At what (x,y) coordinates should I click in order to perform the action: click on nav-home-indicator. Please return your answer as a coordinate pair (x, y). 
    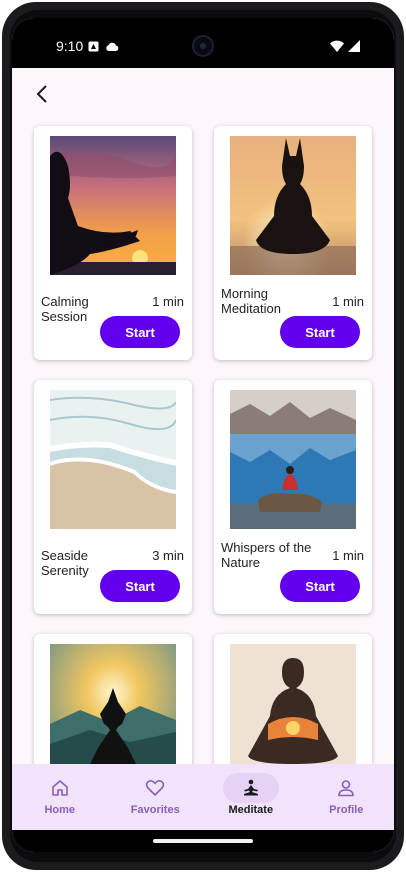
    Looking at the image, I should click on (60, 788).